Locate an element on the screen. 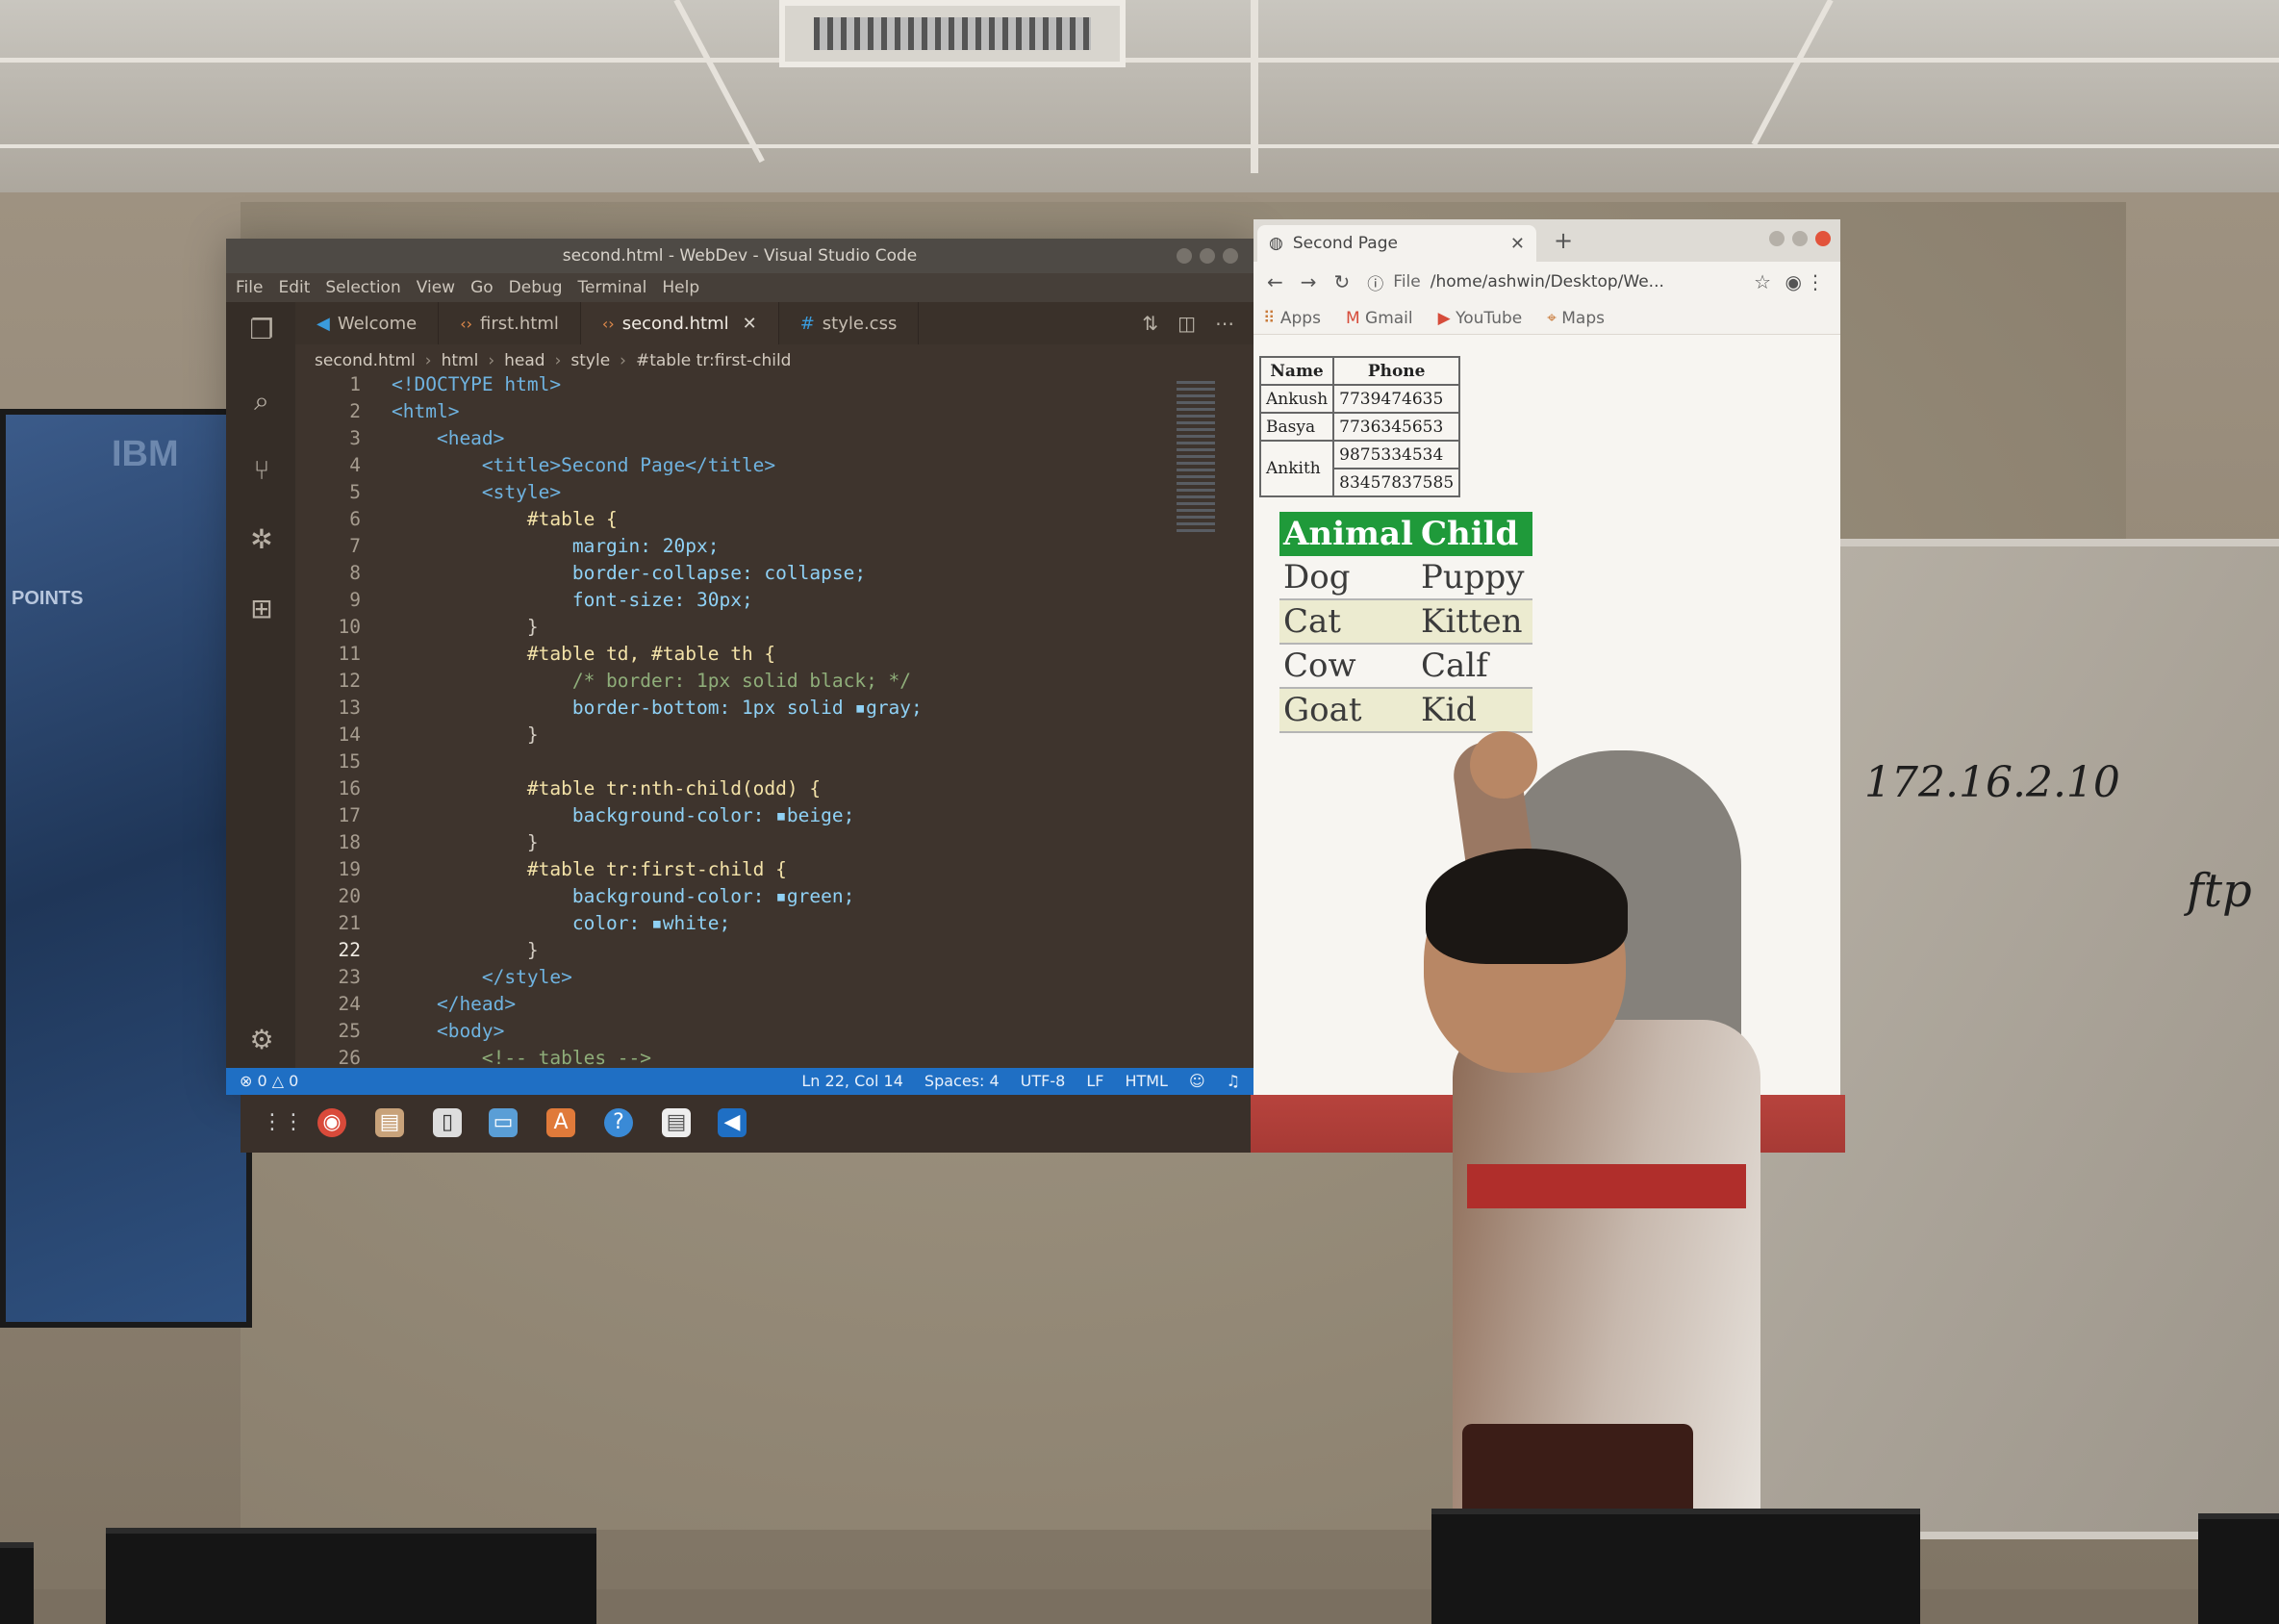 The image size is (2279, 1624). code-line: 25 <body> is located at coordinates (728, 1031).